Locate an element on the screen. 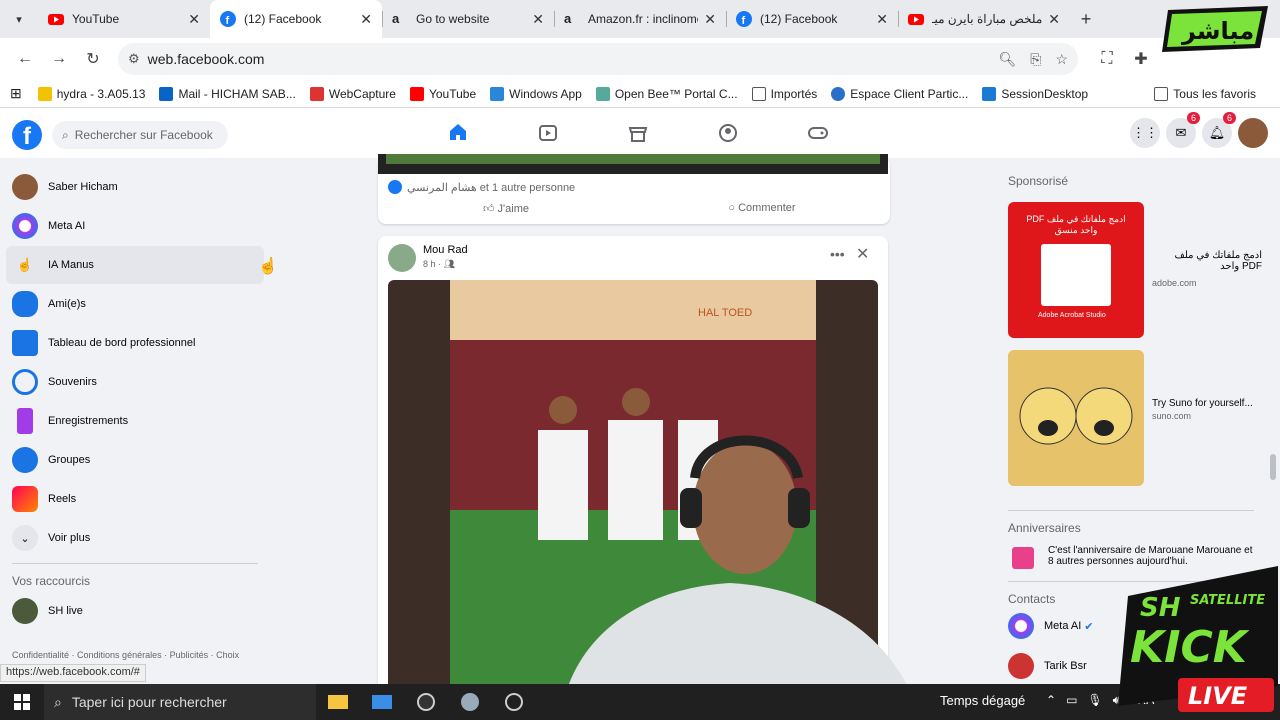 The width and height of the screenshot is (1280, 720). nav-home is located at coordinates (458, 133).